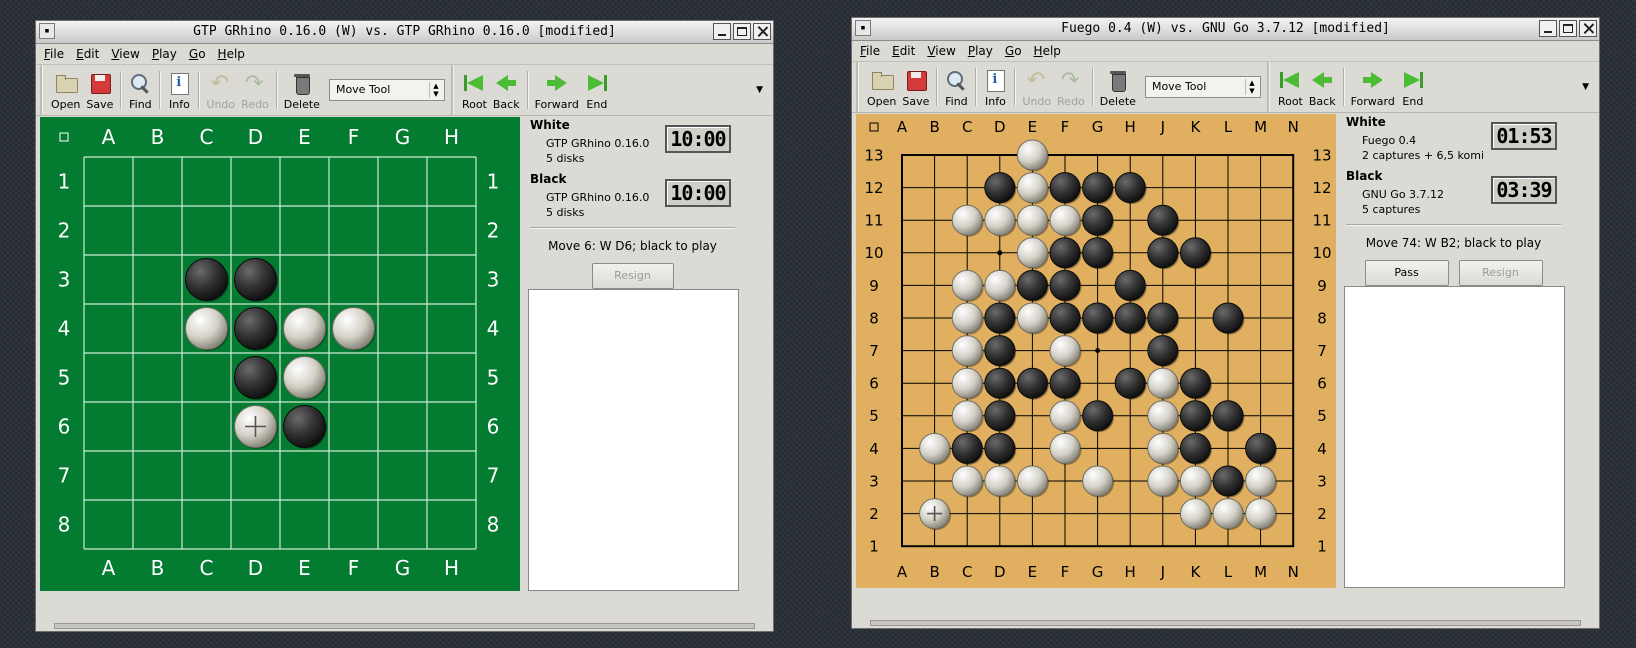 This screenshot has width=1636, height=648. Describe the element at coordinates (565, 212) in the screenshot. I see `black-player-stat: 5 disks` at that location.